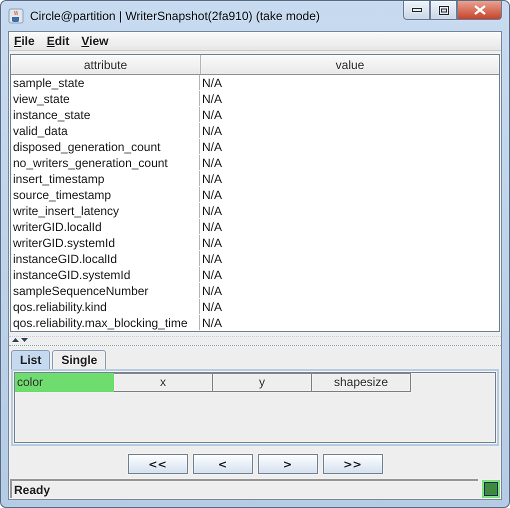  Describe the element at coordinates (16, 16) in the screenshot. I see `coffee-cup-icon` at that location.